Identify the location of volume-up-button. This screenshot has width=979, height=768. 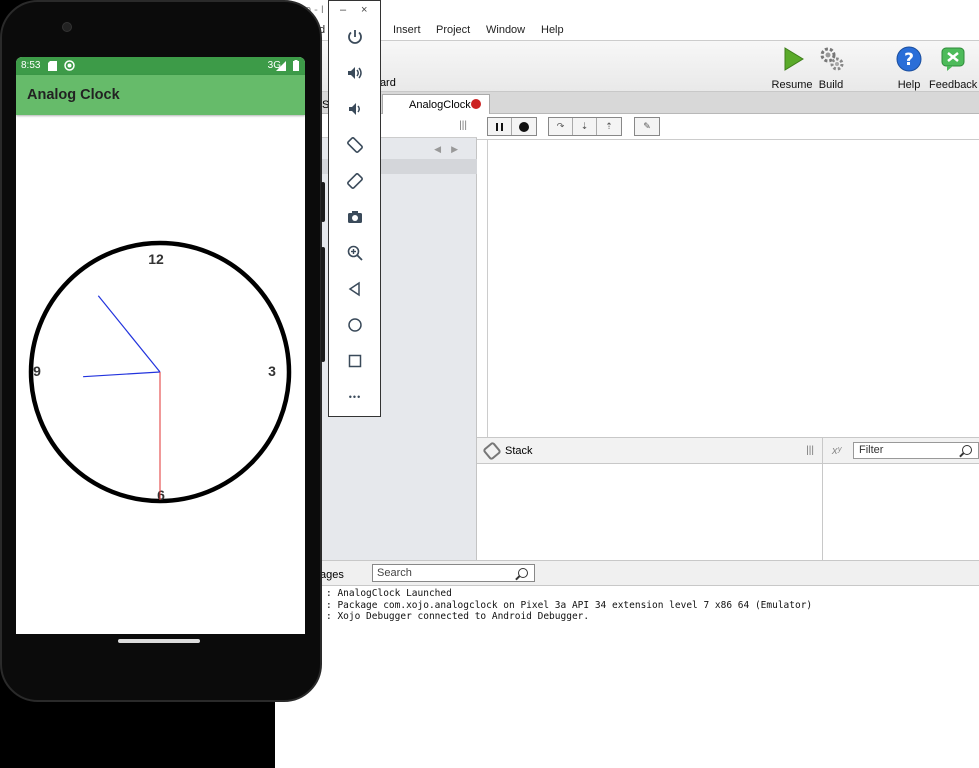
(355, 73).